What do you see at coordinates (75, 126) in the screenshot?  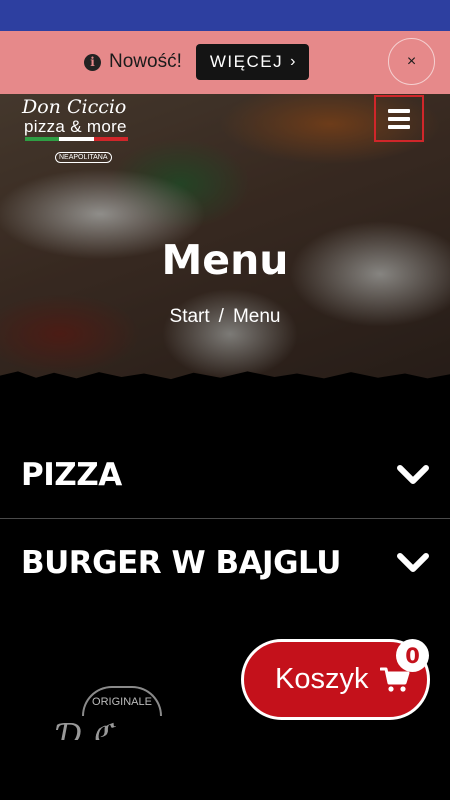 I see `logo-tagline: pizza & more` at bounding box center [75, 126].